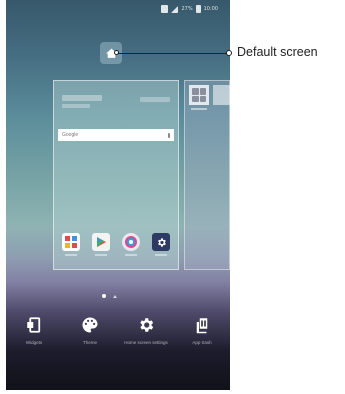 This screenshot has width=345, height=394. I want to click on widgets-button: Widgets, so click(34, 331).